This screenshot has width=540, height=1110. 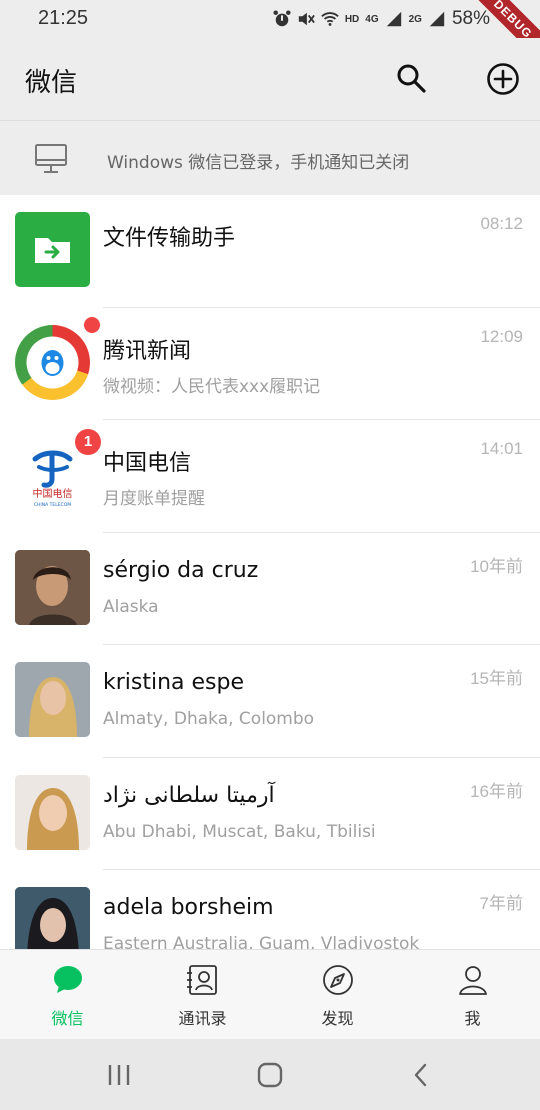 I want to click on chat-item-sergio: sérgio da cruz Alaska 10年前, so click(x=270, y=589).